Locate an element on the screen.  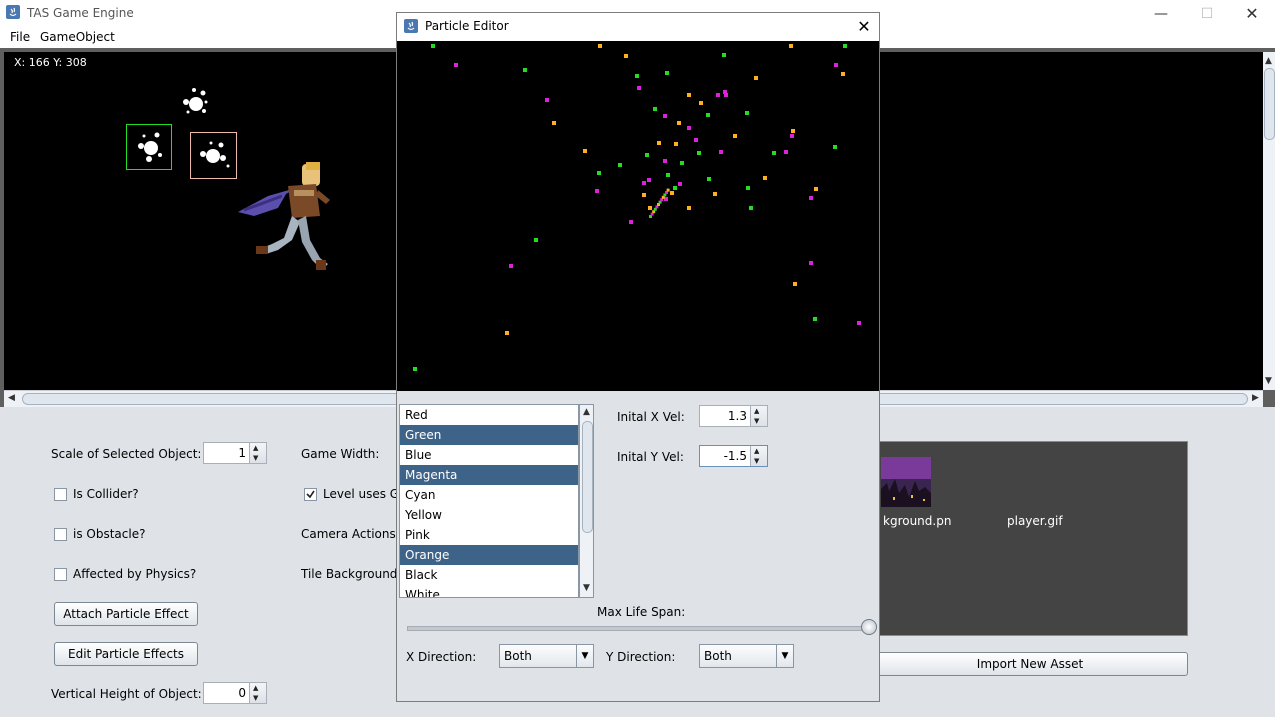
x-velocity-value: 1.3 is located at coordinates (737, 416).